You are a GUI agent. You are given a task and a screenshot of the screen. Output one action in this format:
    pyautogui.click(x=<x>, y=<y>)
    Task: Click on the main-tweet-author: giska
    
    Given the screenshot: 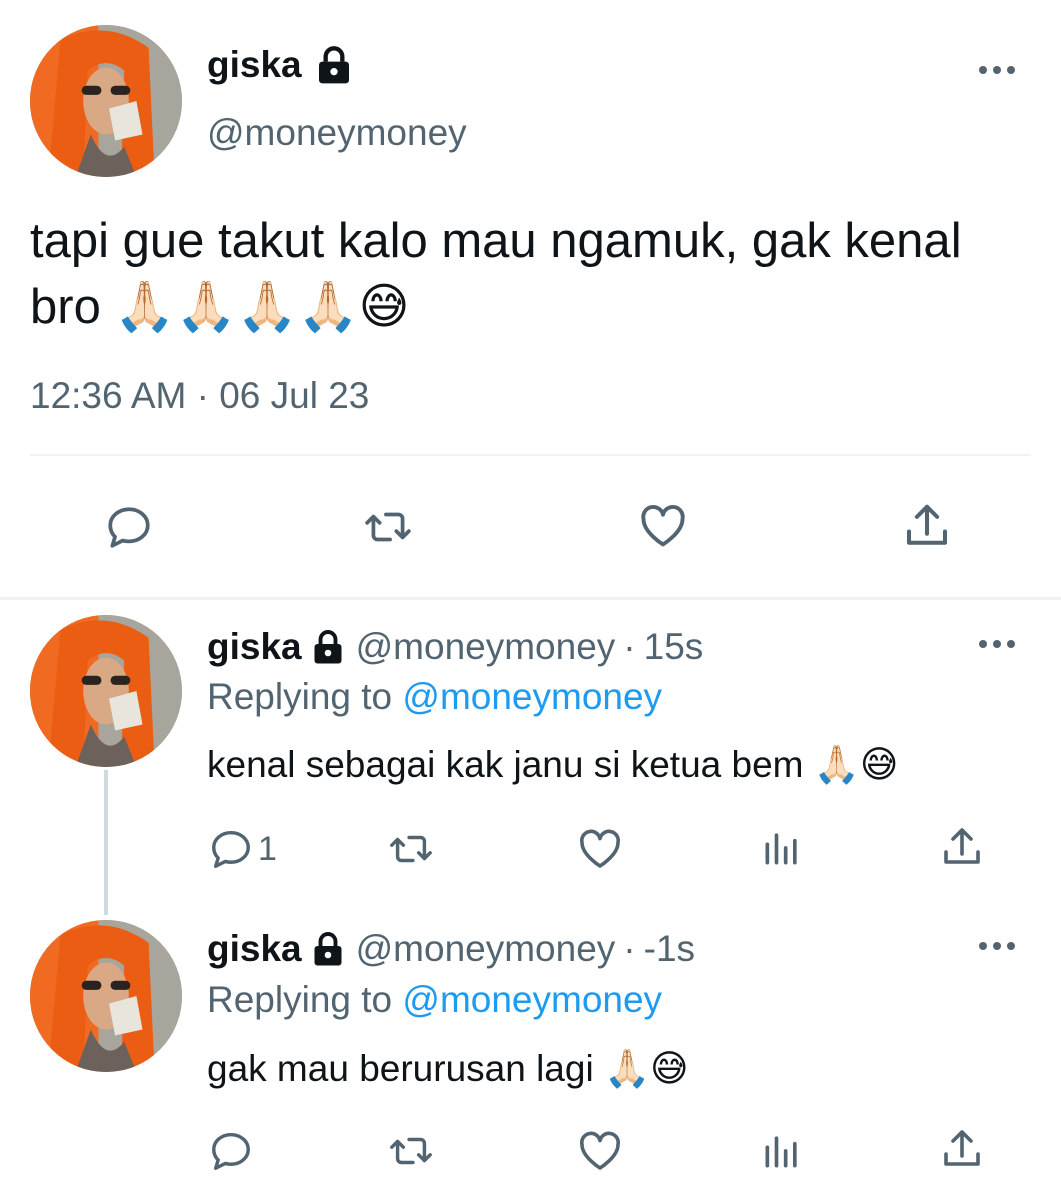 What is the action you would take?
    pyautogui.click(x=280, y=65)
    